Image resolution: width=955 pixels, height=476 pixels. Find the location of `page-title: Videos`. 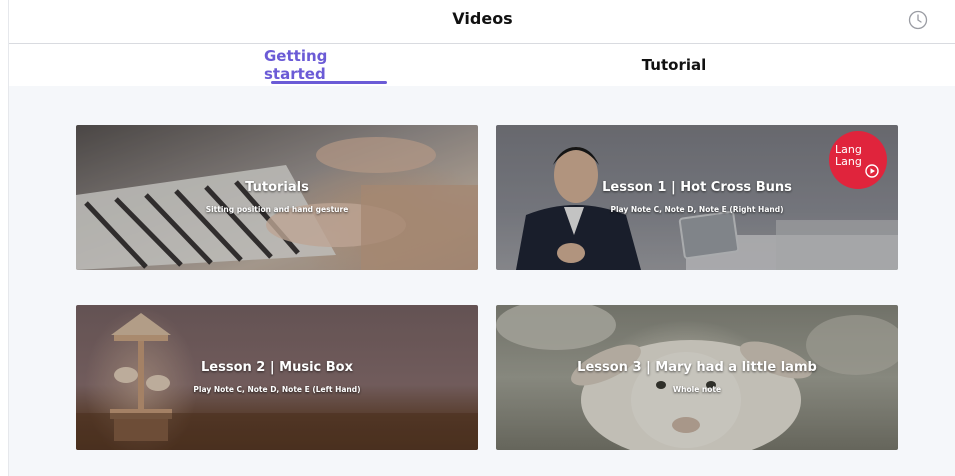

page-title: Videos is located at coordinates (482, 18).